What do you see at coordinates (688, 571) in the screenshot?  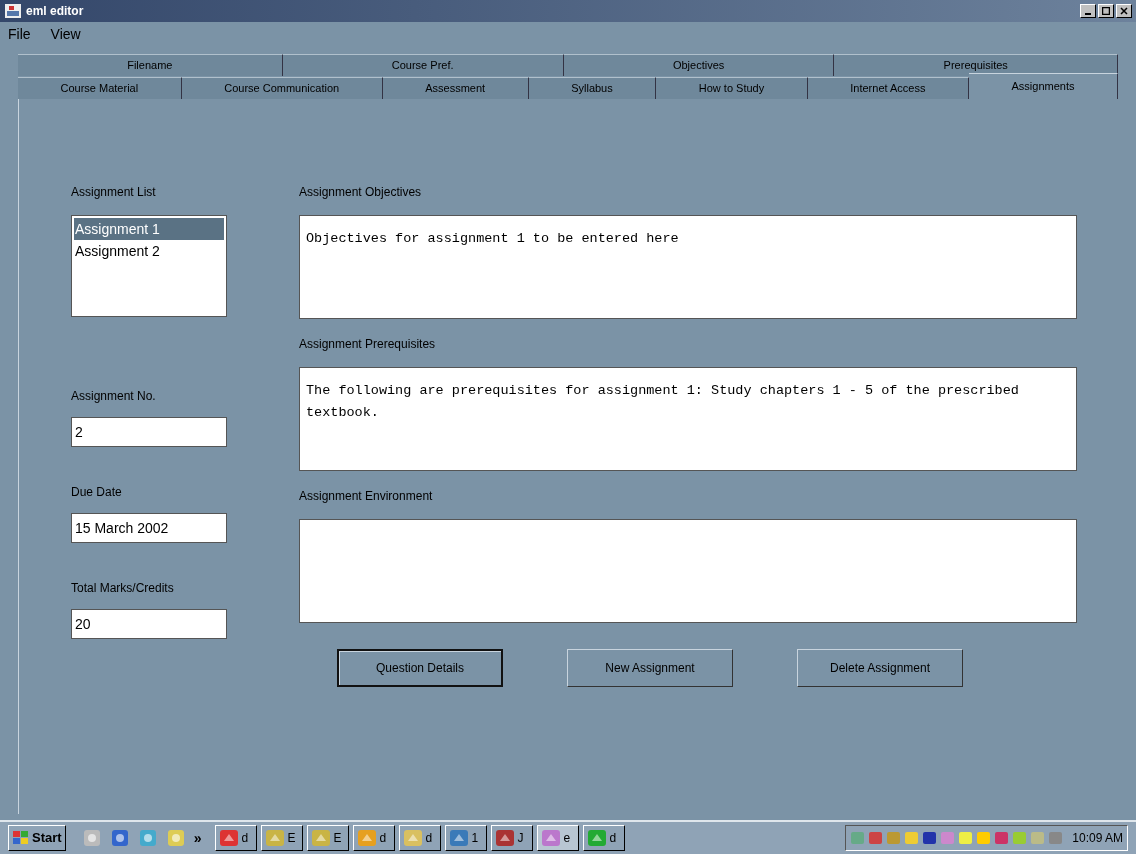 I see `text-area` at bounding box center [688, 571].